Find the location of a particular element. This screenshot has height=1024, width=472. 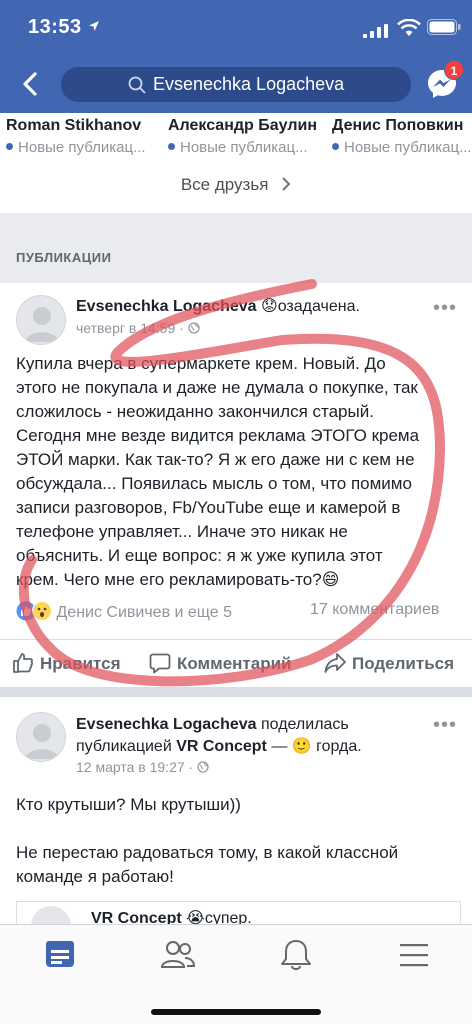

all-friends-label: Все друзья is located at coordinates (224, 184).